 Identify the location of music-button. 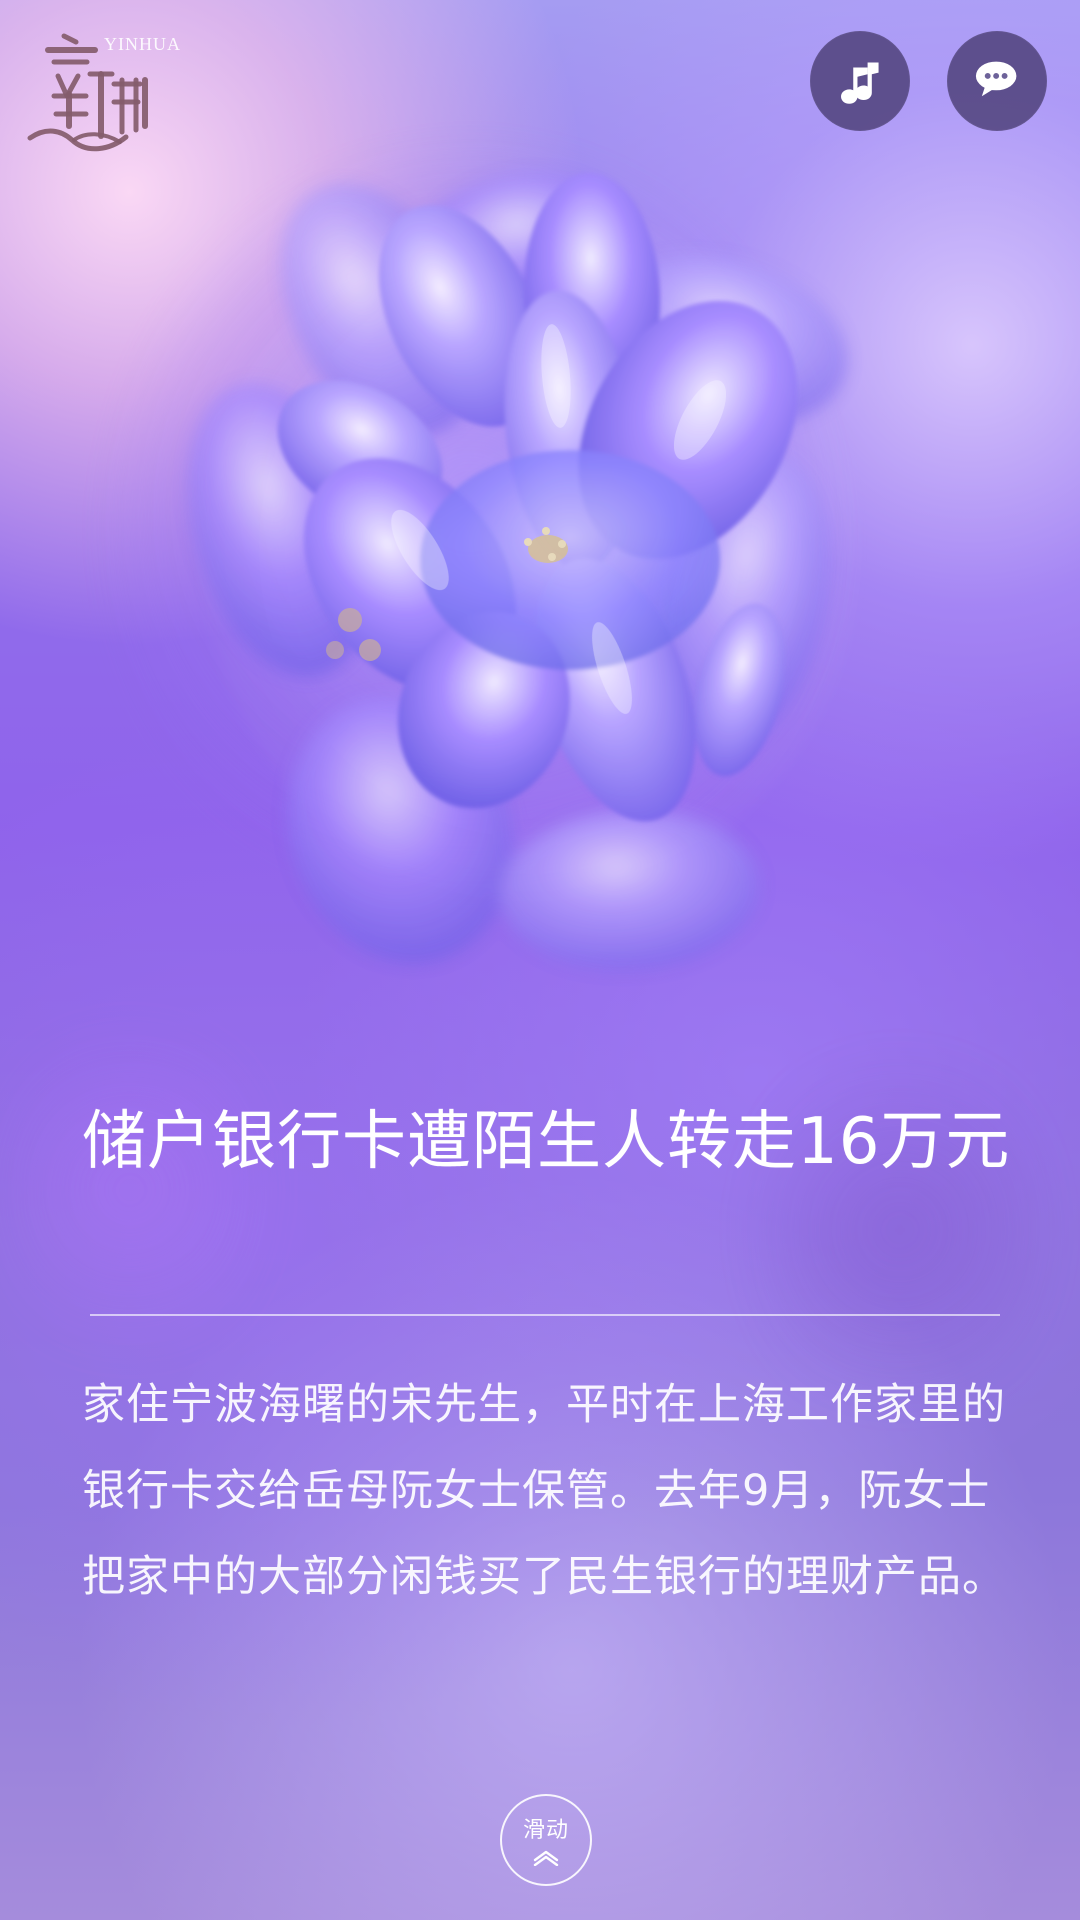
(860, 81).